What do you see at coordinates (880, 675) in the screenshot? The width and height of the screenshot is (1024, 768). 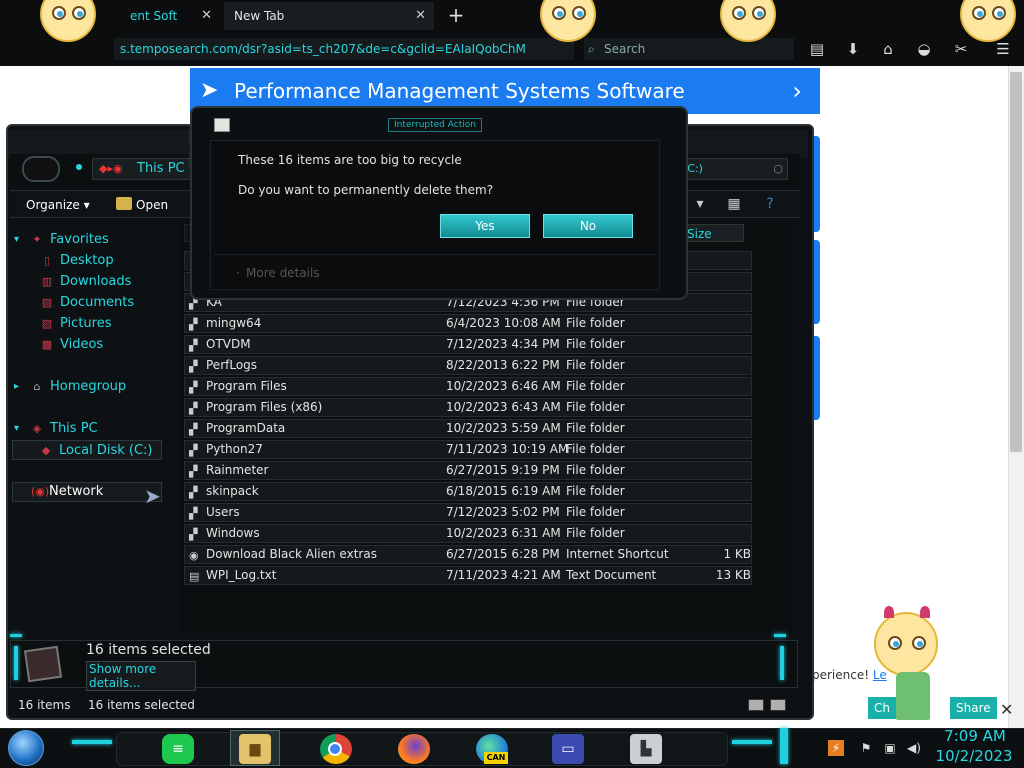 I see `cookie-learn-link: Le` at bounding box center [880, 675].